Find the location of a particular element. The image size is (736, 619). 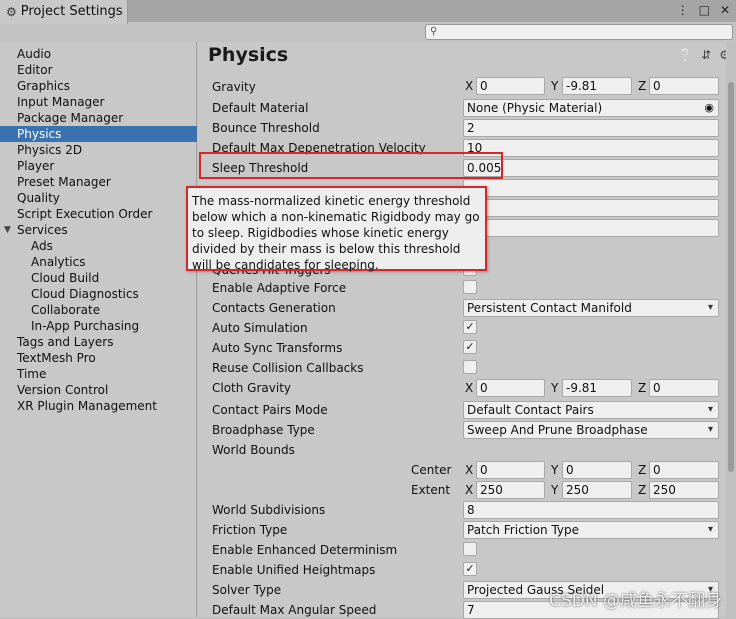

sidebar-item-label: Player is located at coordinates (36, 166).